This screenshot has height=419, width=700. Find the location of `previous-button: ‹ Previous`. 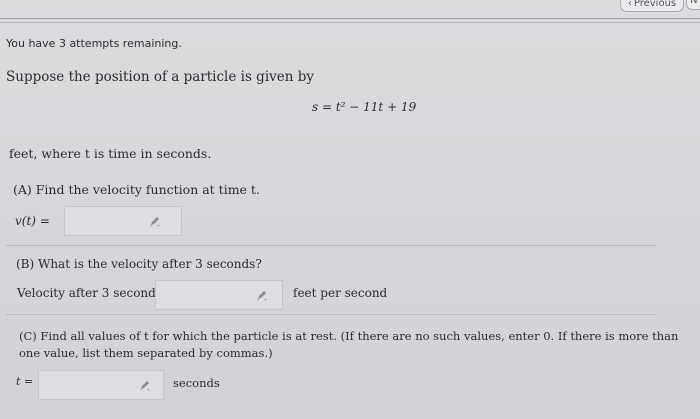

previous-button: ‹ Previous is located at coordinates (652, 6).